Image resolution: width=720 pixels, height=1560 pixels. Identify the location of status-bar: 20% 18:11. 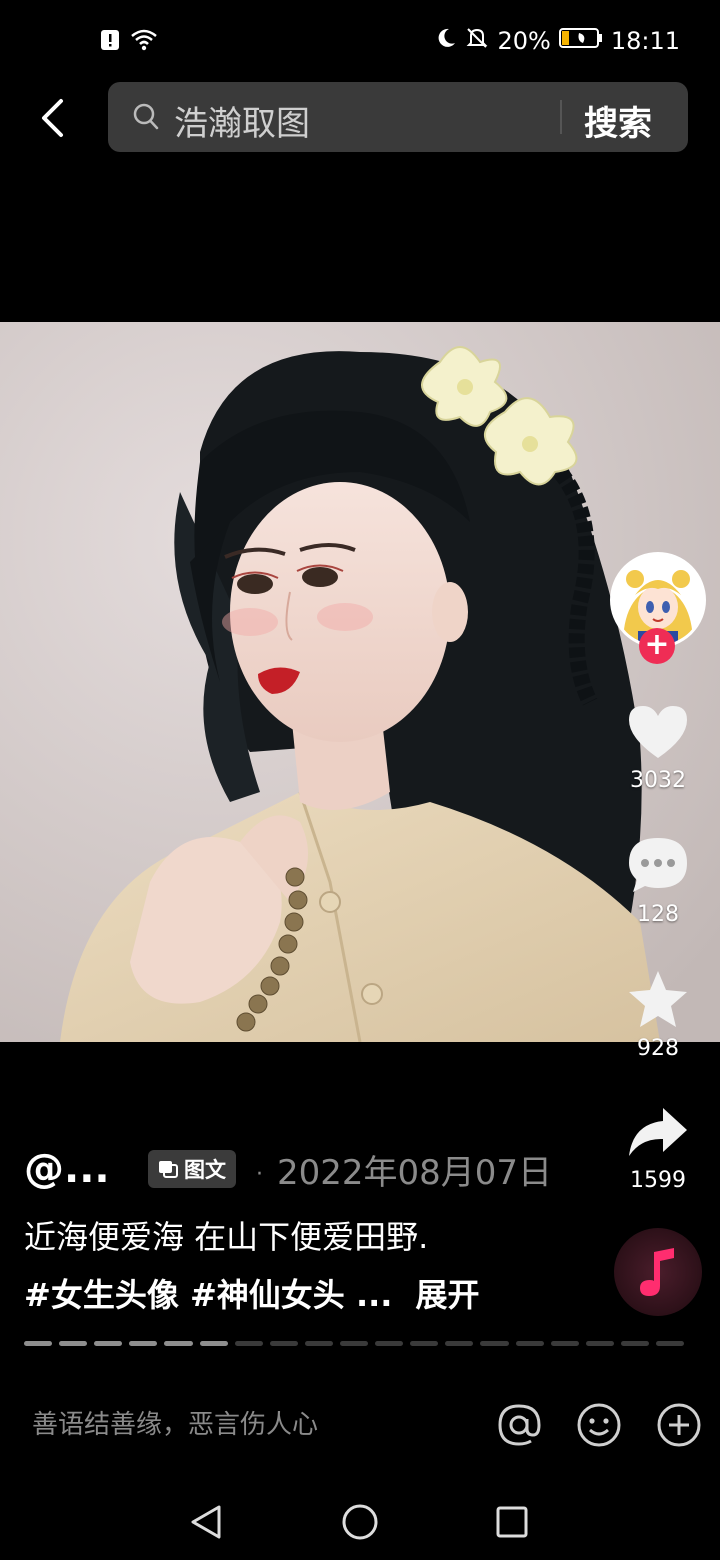
(360, 40).